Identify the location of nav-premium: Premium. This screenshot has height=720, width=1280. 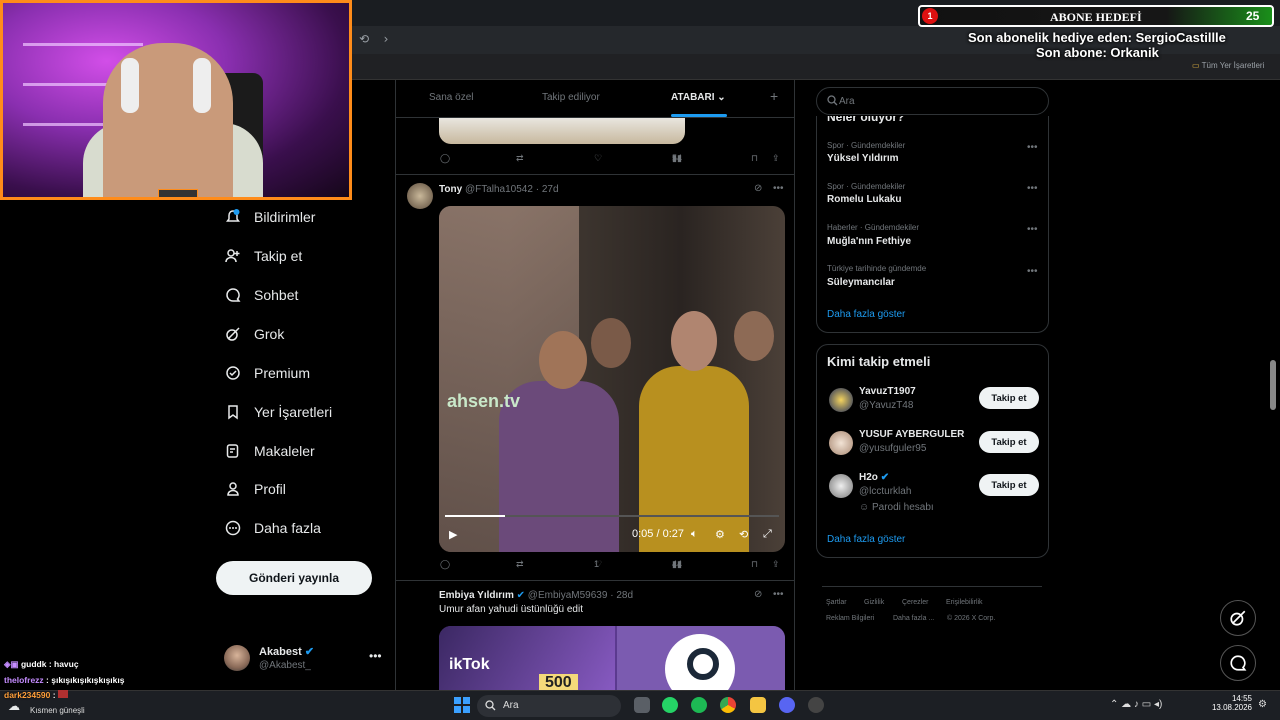
(267, 373).